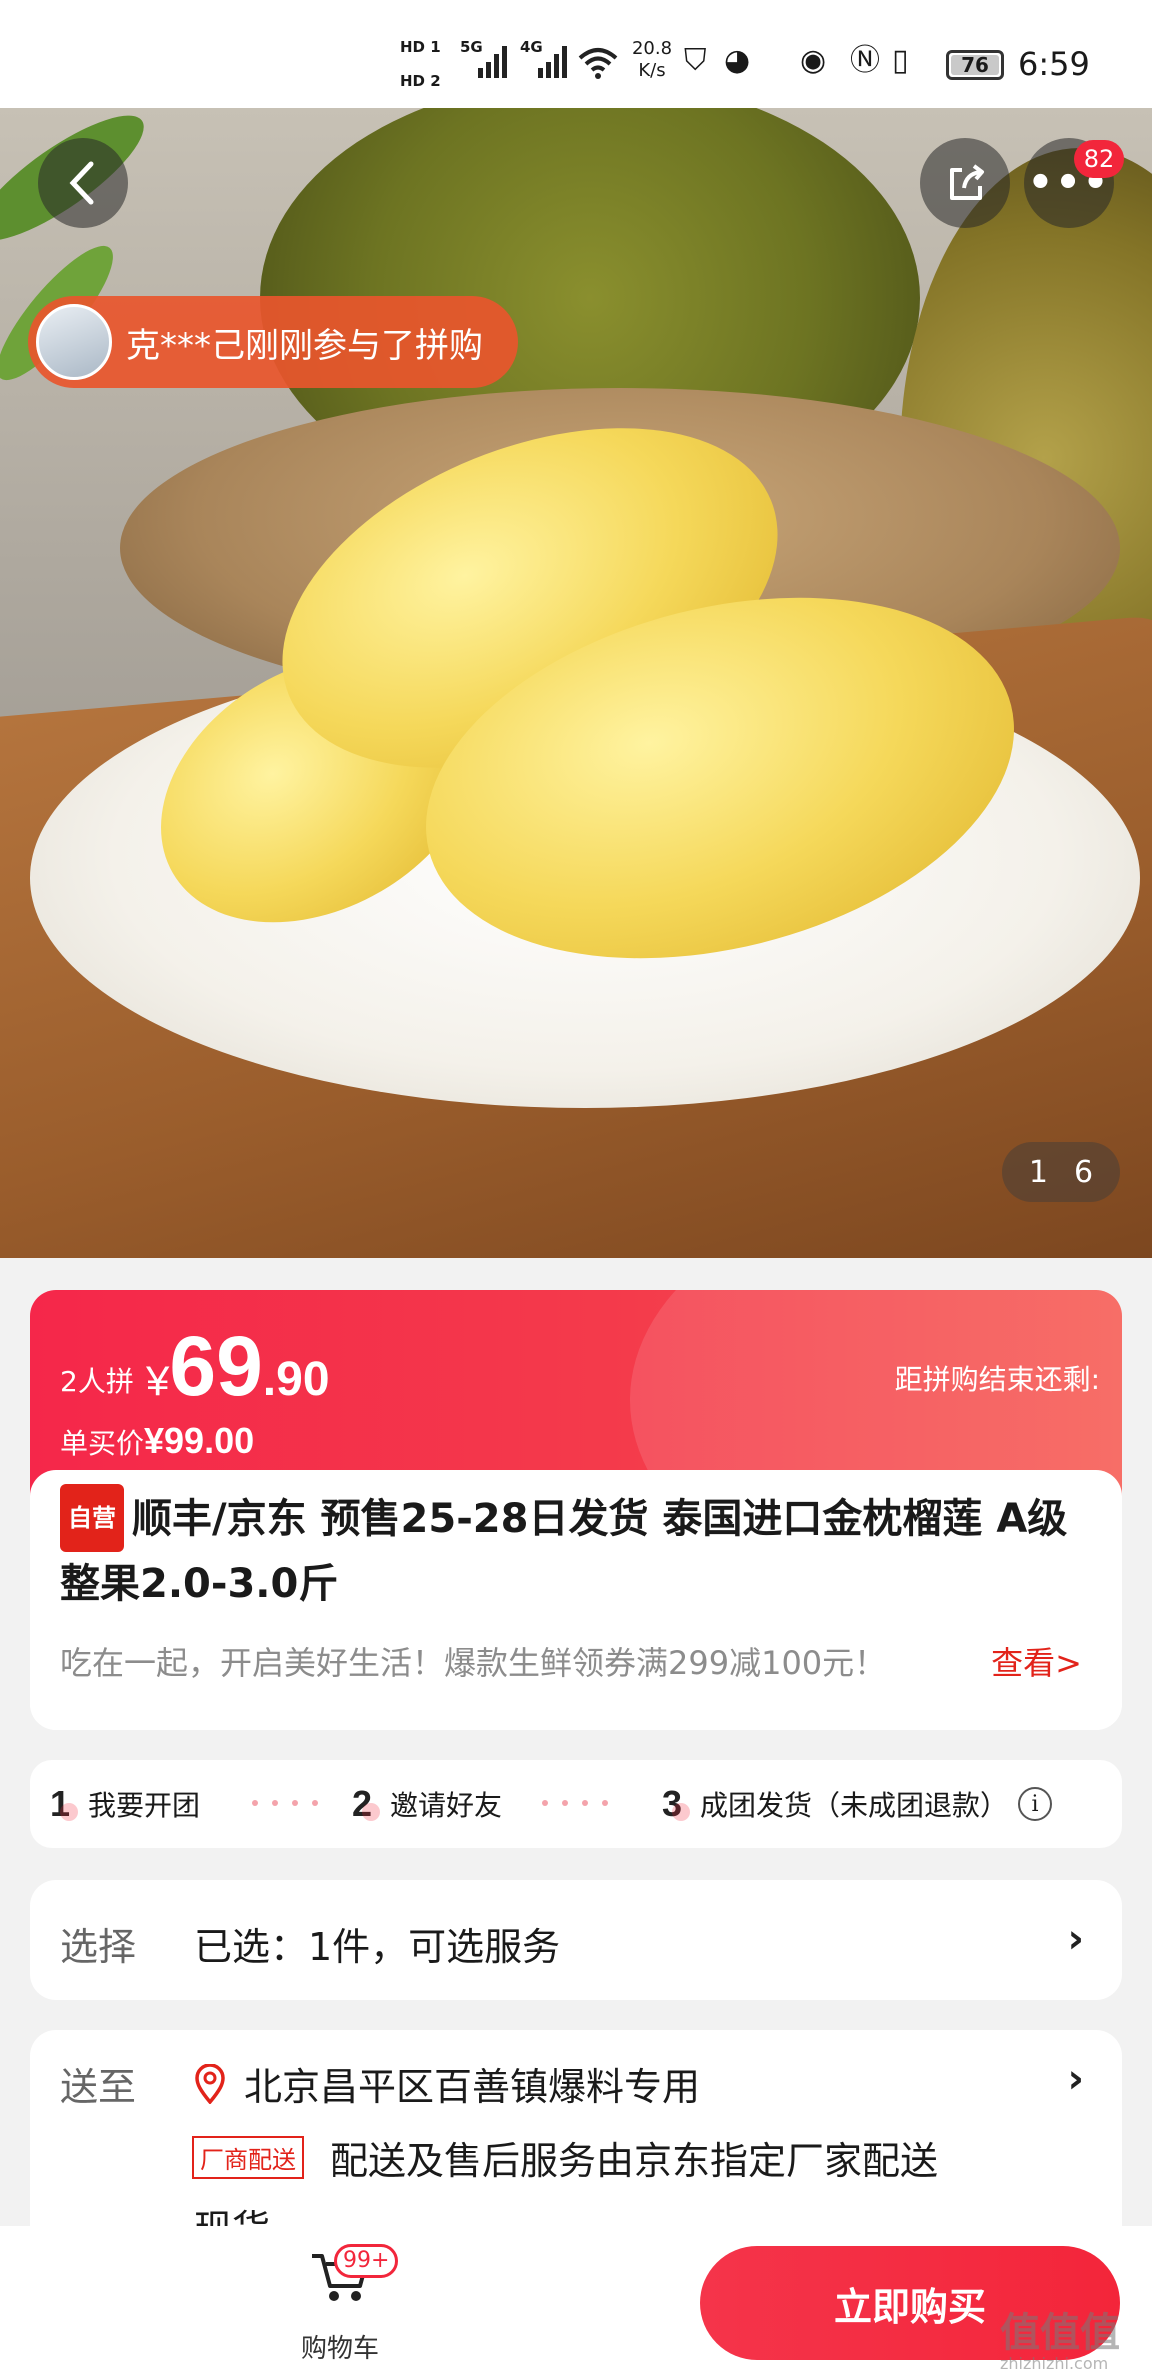 The image size is (1152, 2376). I want to click on cart-count-badge: 99+, so click(366, 2261).